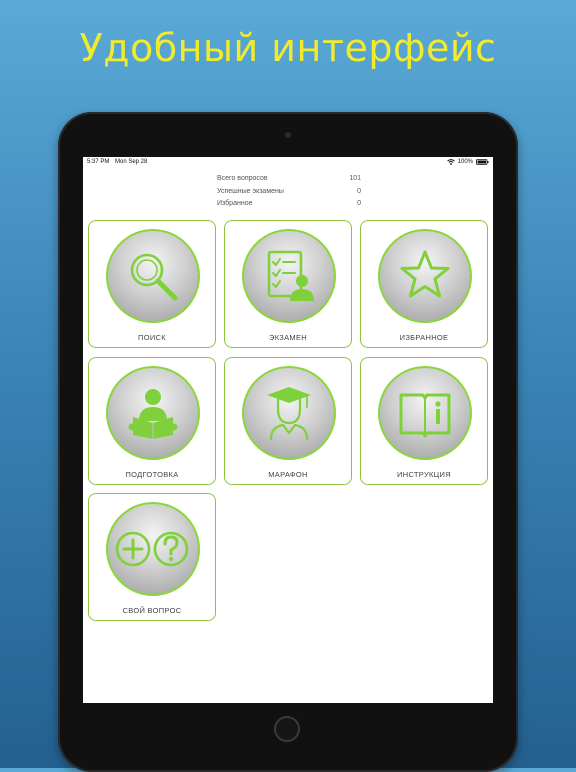  I want to click on star-icon, so click(425, 274).